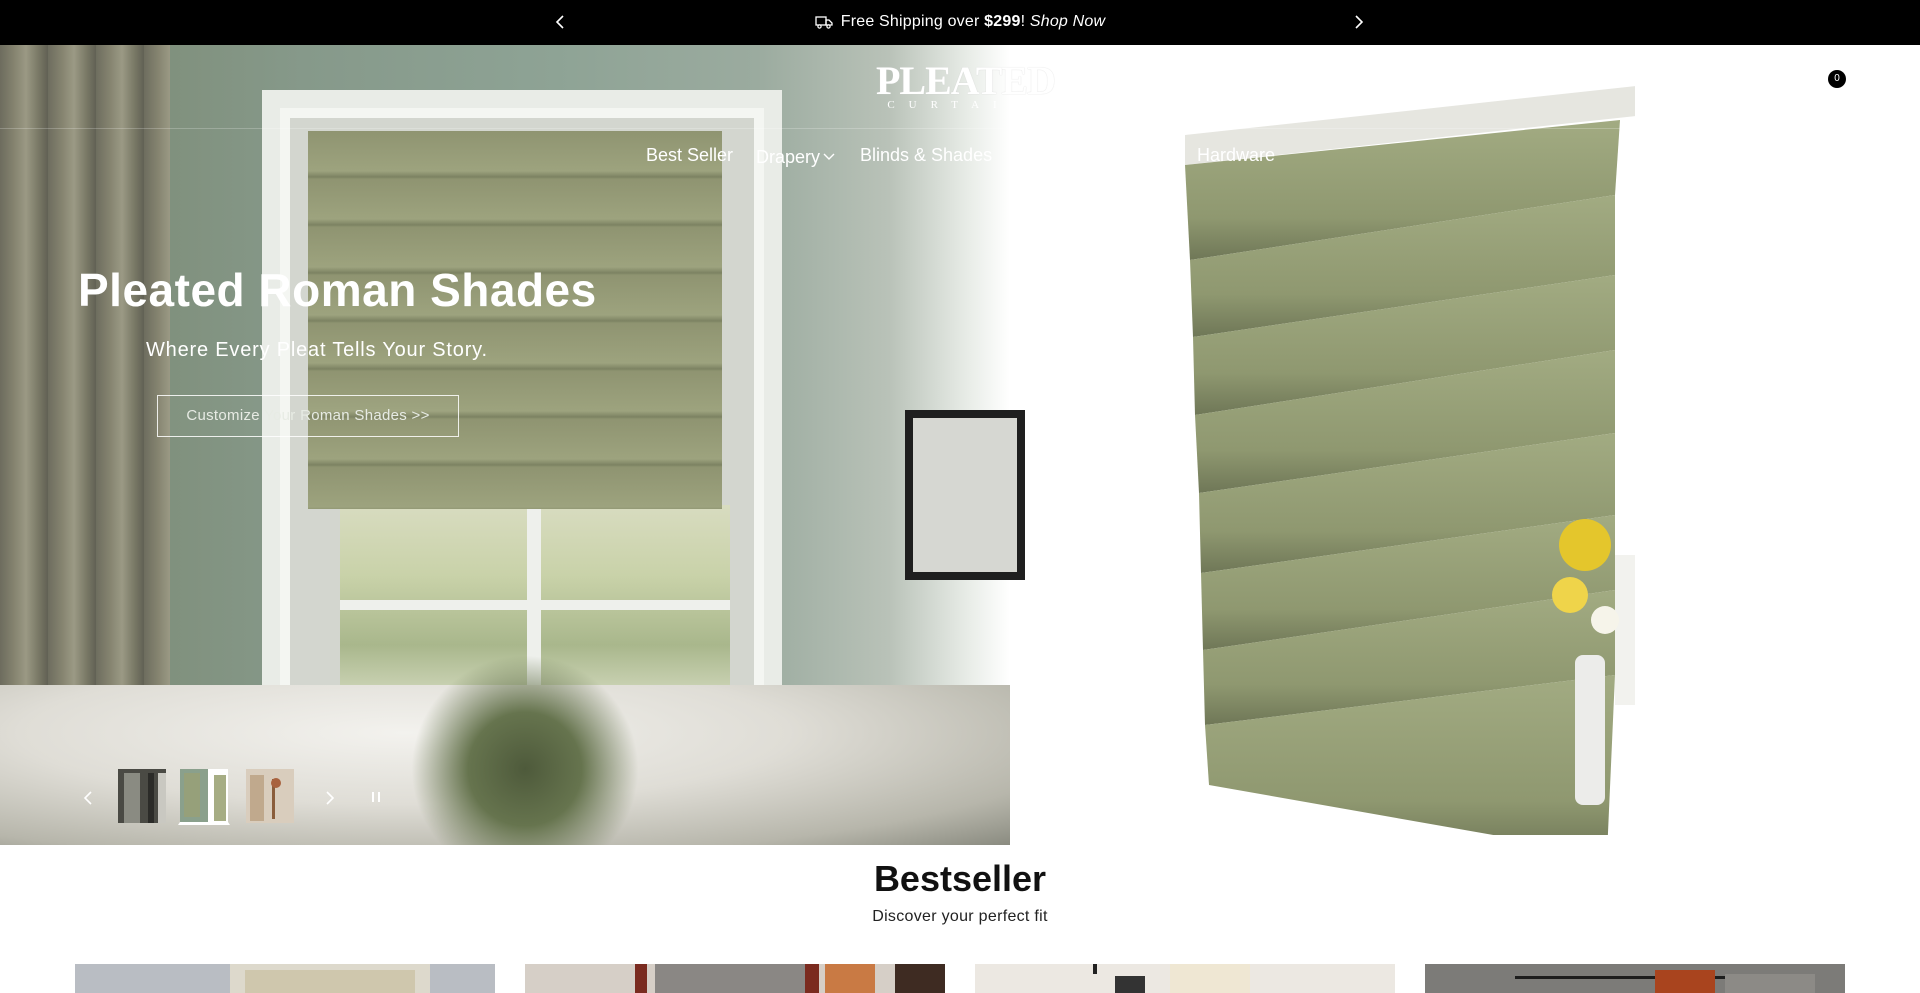  I want to click on announcement-prefix: Free Shipping over, so click(912, 21).